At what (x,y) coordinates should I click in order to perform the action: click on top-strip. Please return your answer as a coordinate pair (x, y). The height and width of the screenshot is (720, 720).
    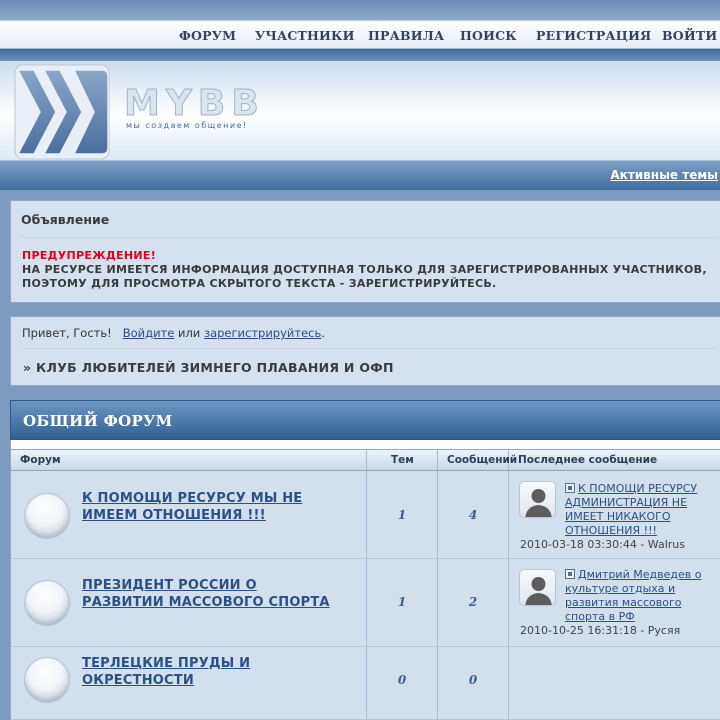
    Looking at the image, I should click on (360, 10).